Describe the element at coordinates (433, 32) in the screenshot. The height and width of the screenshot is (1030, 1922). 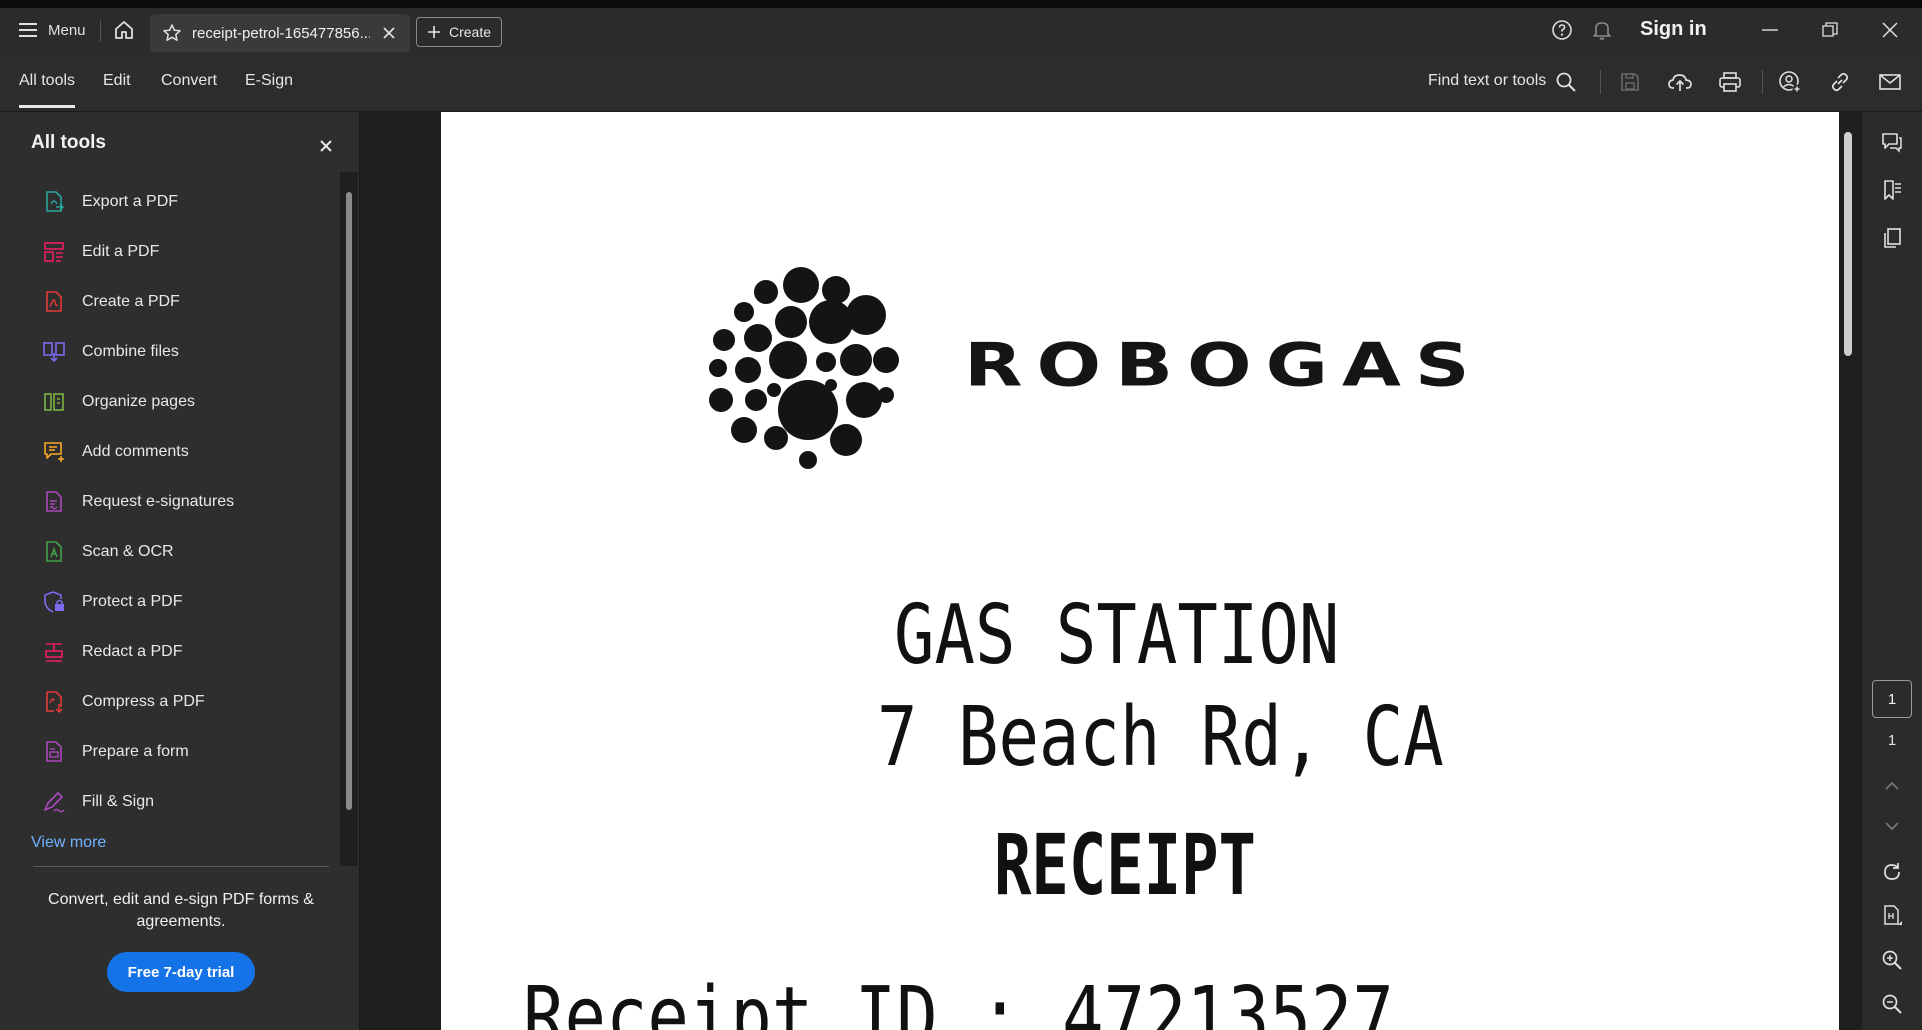
I see `plus-icon` at that location.